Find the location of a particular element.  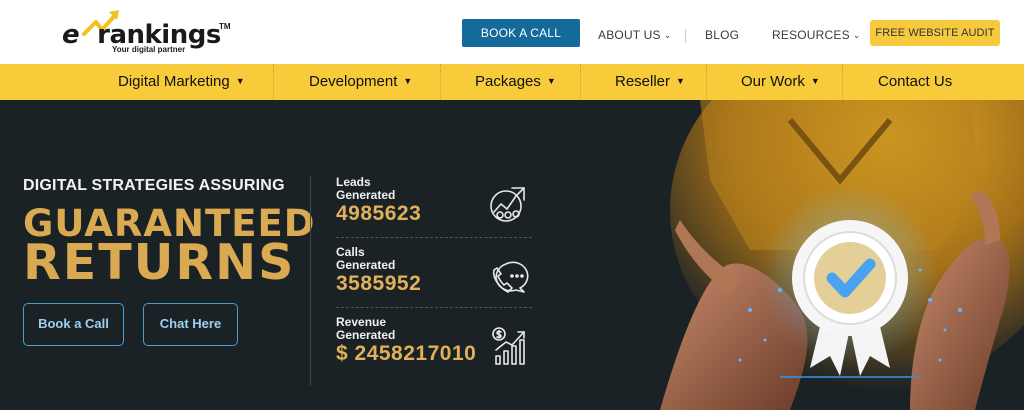

nav-about-us: ABOUT US ⌄ is located at coordinates (634, 35).